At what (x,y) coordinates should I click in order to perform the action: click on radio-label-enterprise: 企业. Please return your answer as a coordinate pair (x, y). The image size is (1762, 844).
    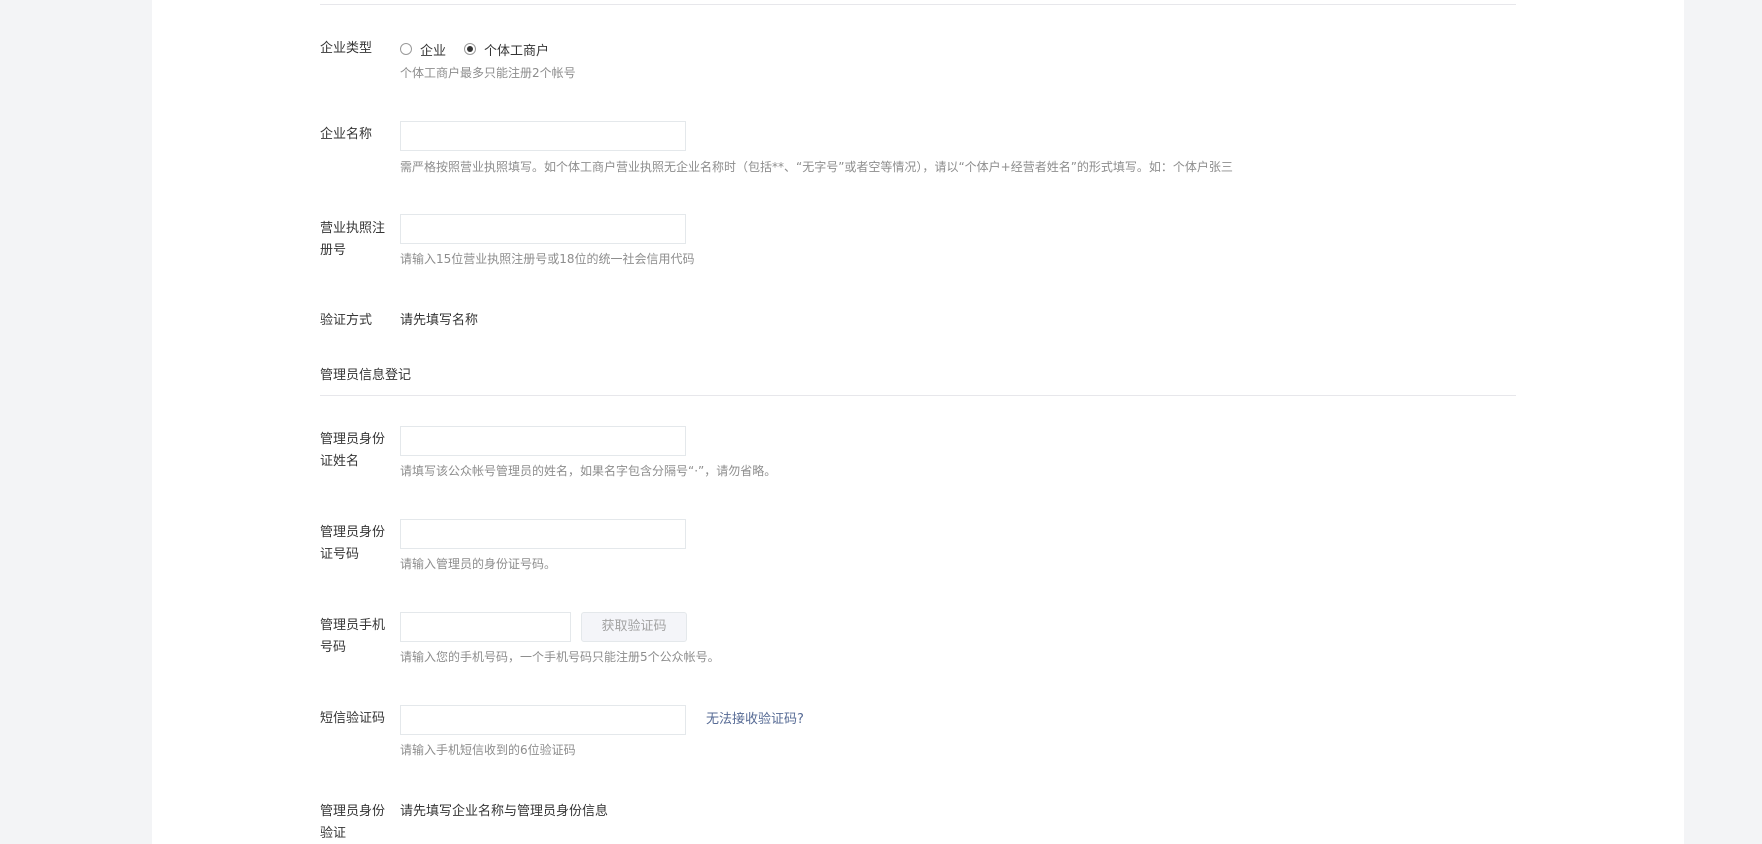
    Looking at the image, I should click on (433, 51).